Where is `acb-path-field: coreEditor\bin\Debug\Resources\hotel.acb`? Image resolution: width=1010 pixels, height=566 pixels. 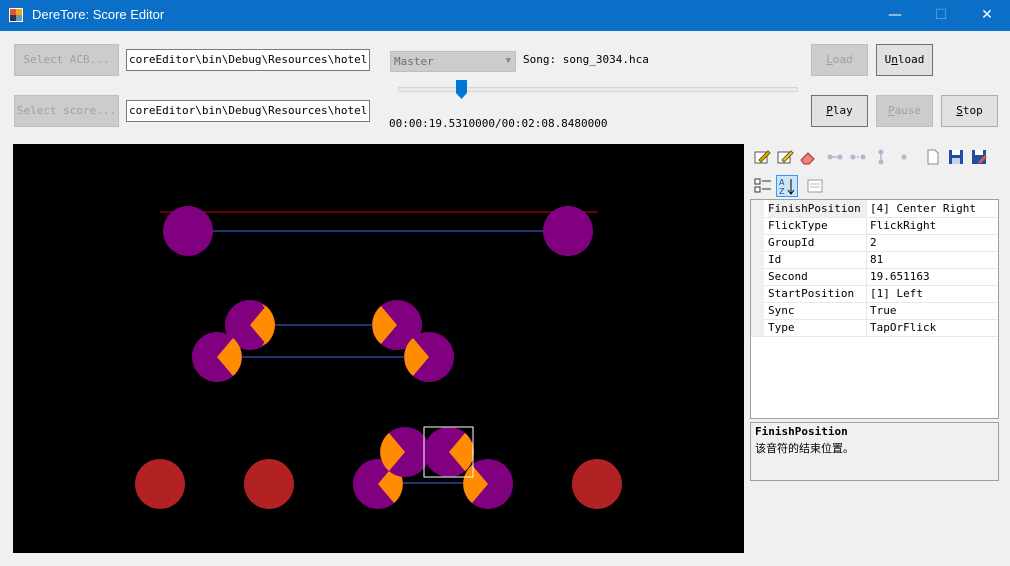
acb-path-field: coreEditor\bin\Debug\Resources\hotel.acb is located at coordinates (248, 60).